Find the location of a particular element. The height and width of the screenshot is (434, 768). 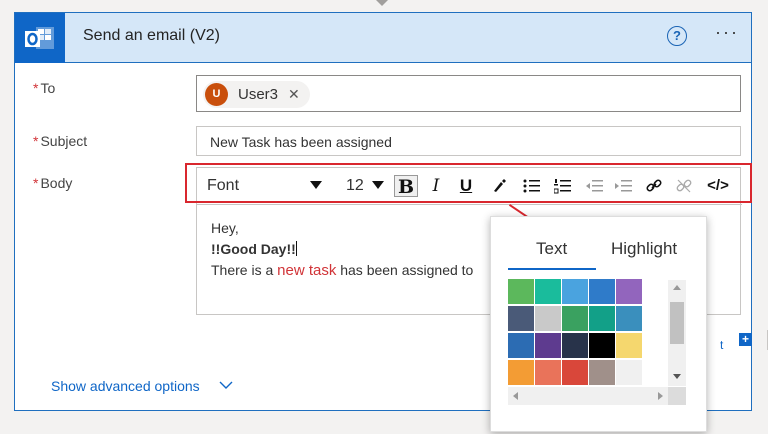

active-tab-indicator is located at coordinates (552, 269).